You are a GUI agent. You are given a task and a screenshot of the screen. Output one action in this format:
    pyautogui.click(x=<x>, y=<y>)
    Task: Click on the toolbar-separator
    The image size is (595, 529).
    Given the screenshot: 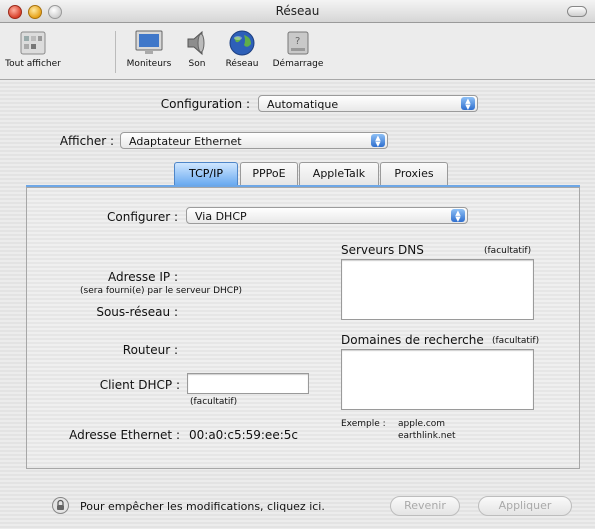 What is the action you would take?
    pyautogui.click(x=115, y=52)
    